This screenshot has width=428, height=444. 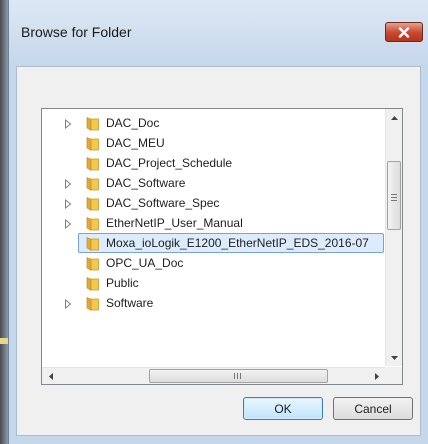 What do you see at coordinates (393, 237) in the screenshot?
I see `vertical-scrollbar` at bounding box center [393, 237].